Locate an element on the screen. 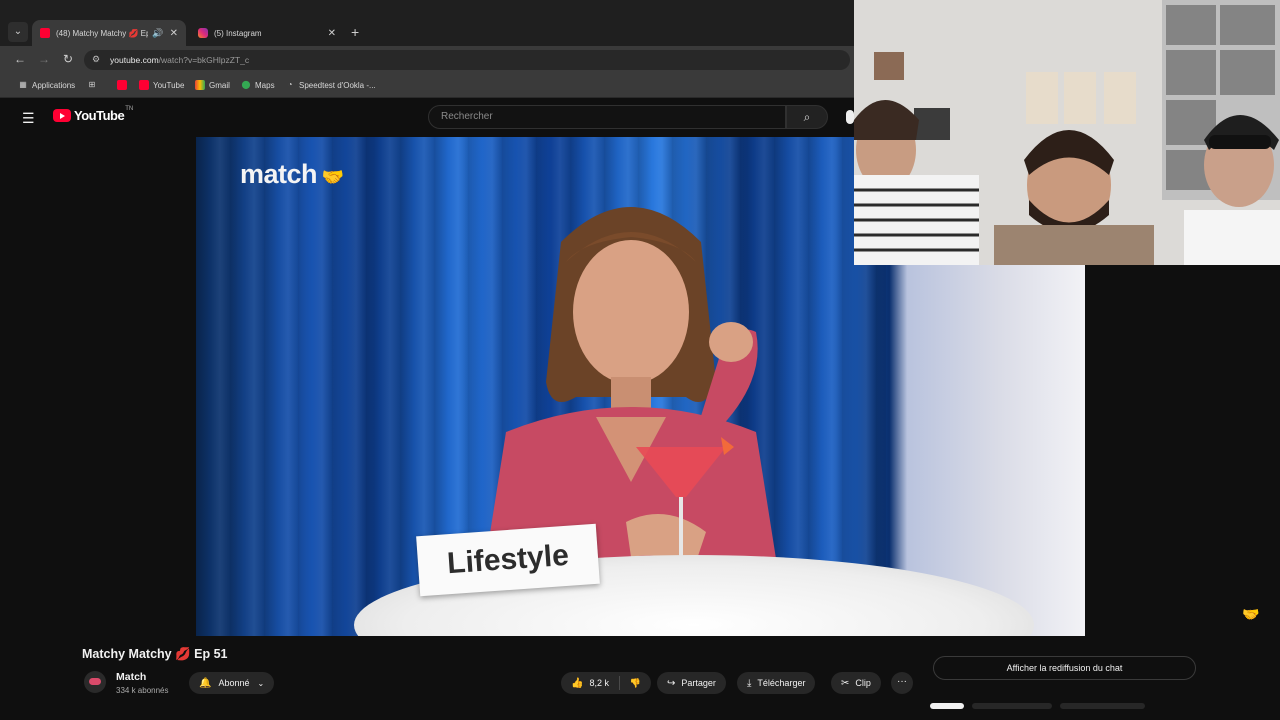  bookmark-folder: ⊞ is located at coordinates (94, 85).